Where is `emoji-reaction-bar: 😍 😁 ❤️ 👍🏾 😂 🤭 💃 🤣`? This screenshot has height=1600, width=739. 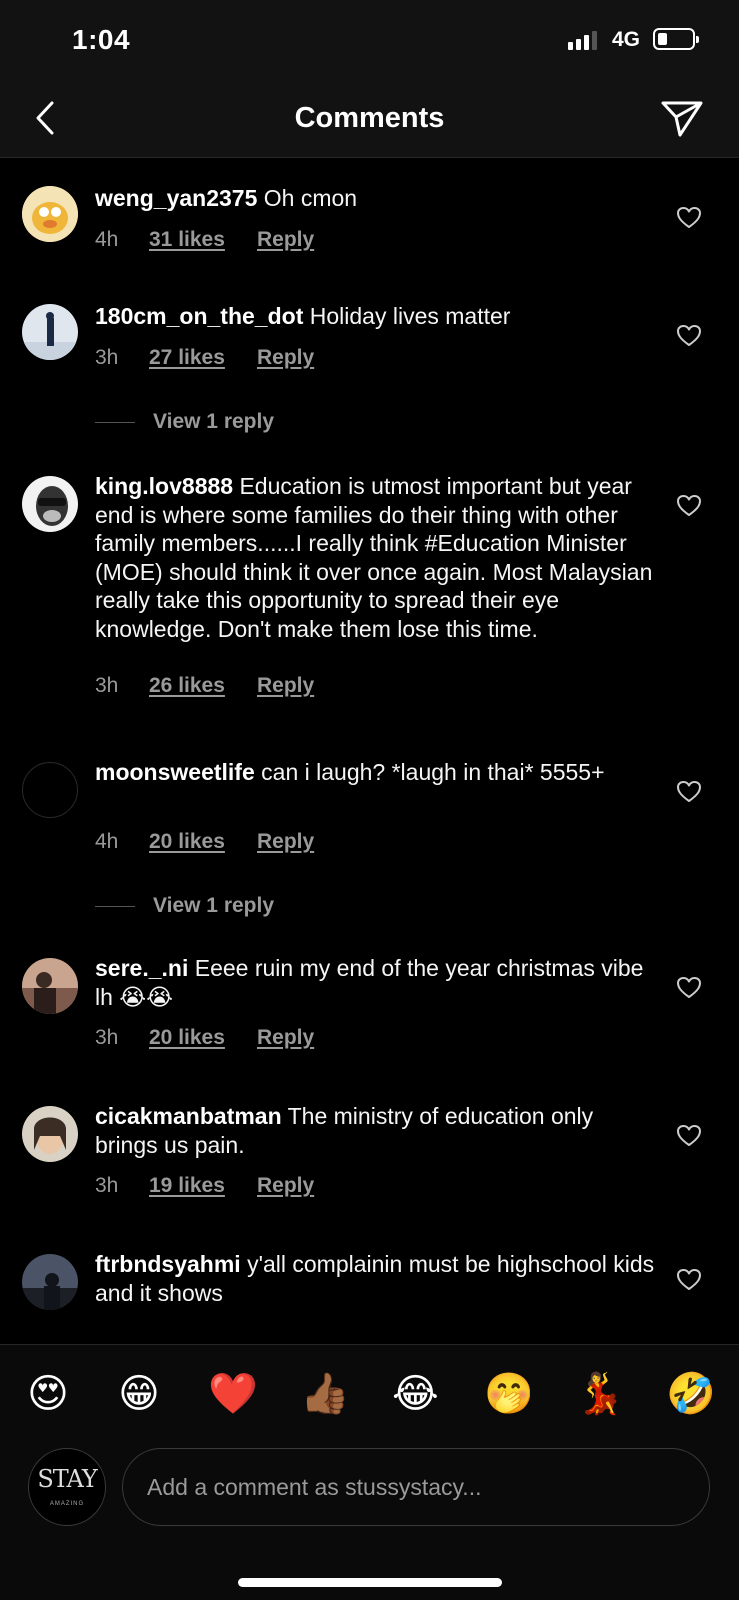 emoji-reaction-bar: 😍 😁 ❤️ 👍🏾 😂 🤭 💃 🤣 is located at coordinates (369, 1396).